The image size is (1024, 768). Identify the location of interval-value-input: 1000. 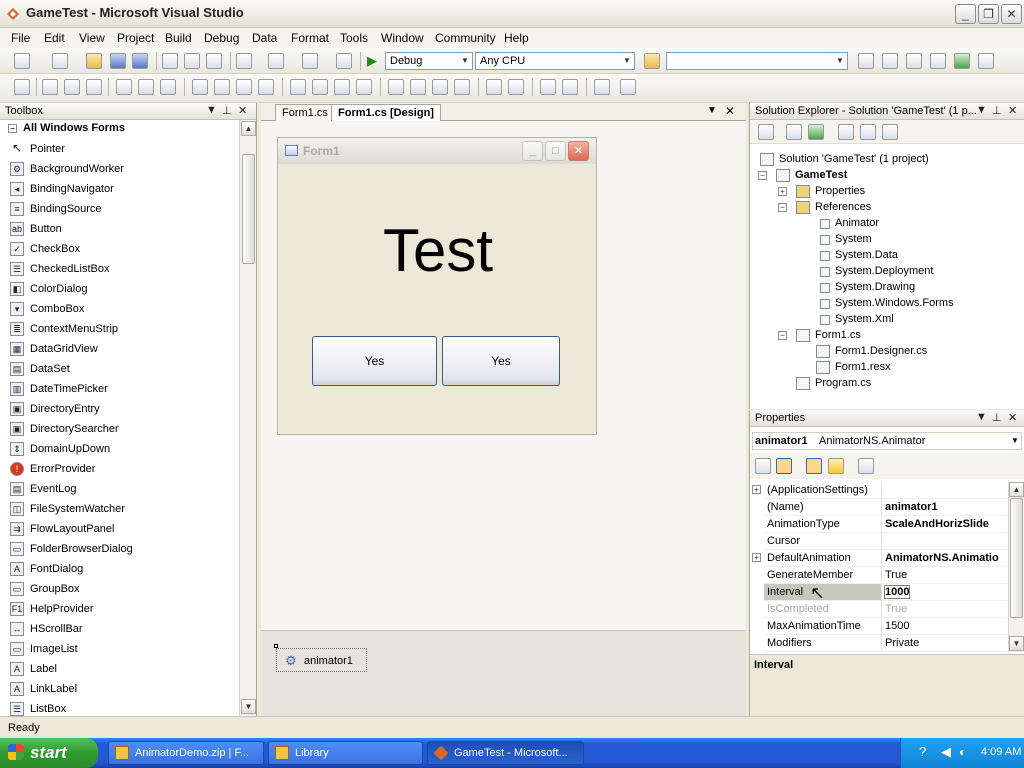
(897, 592).